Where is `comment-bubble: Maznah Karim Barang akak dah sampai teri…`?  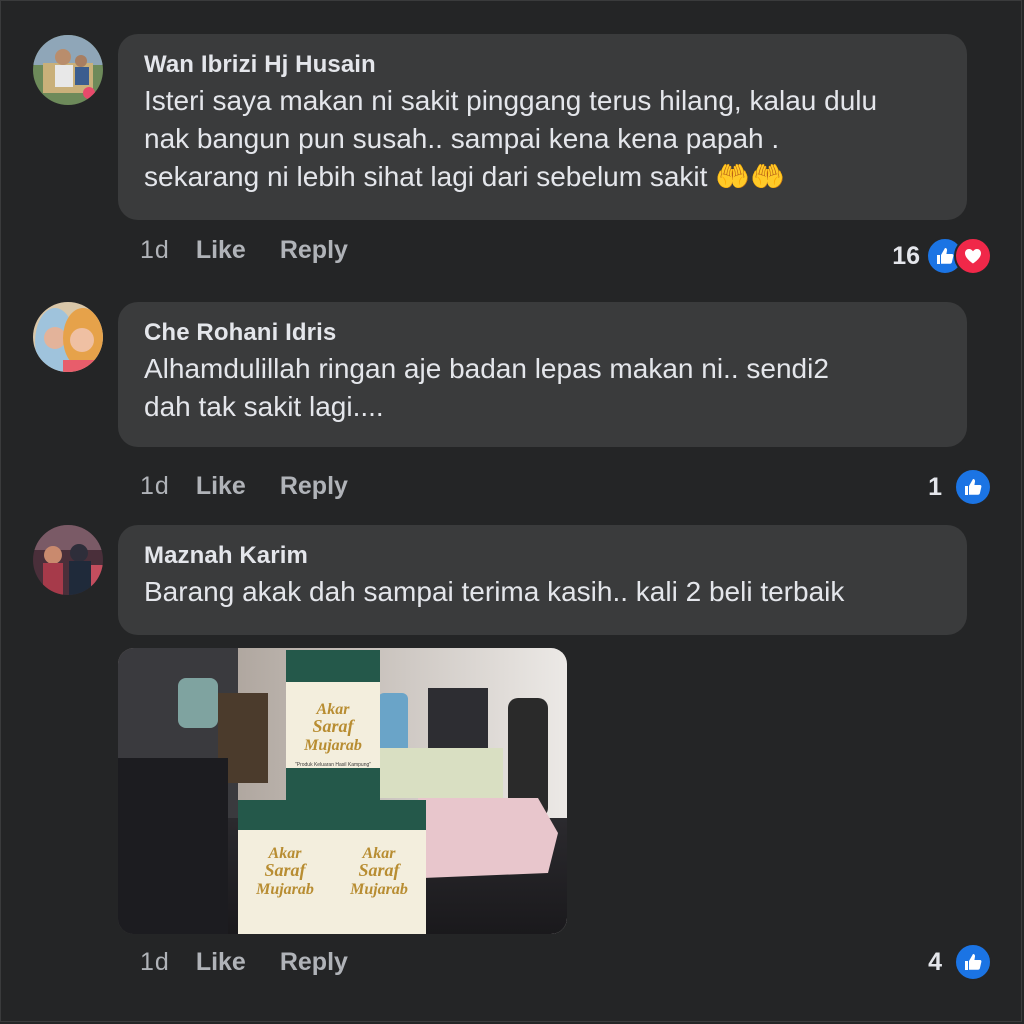
comment-bubble: Maznah Karim Barang akak dah sampai teri… is located at coordinates (542, 580).